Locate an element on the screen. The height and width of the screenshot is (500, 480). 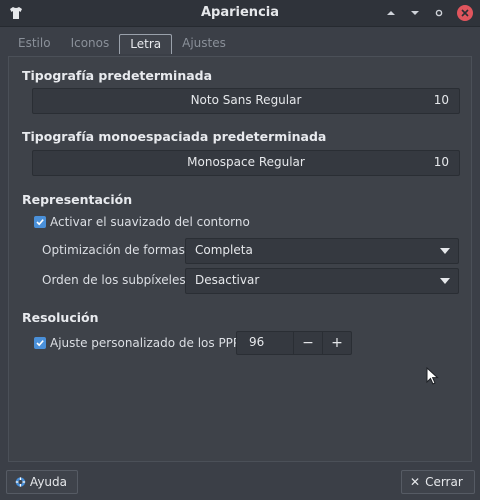
minimize-button is located at coordinates (391, 13).